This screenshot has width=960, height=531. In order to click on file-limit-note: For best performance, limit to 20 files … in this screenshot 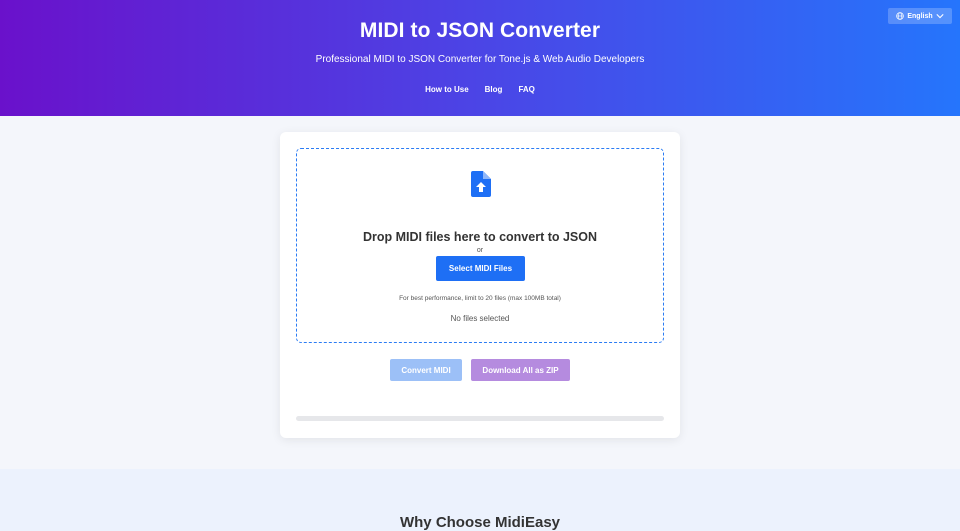, I will do `click(480, 298)`.